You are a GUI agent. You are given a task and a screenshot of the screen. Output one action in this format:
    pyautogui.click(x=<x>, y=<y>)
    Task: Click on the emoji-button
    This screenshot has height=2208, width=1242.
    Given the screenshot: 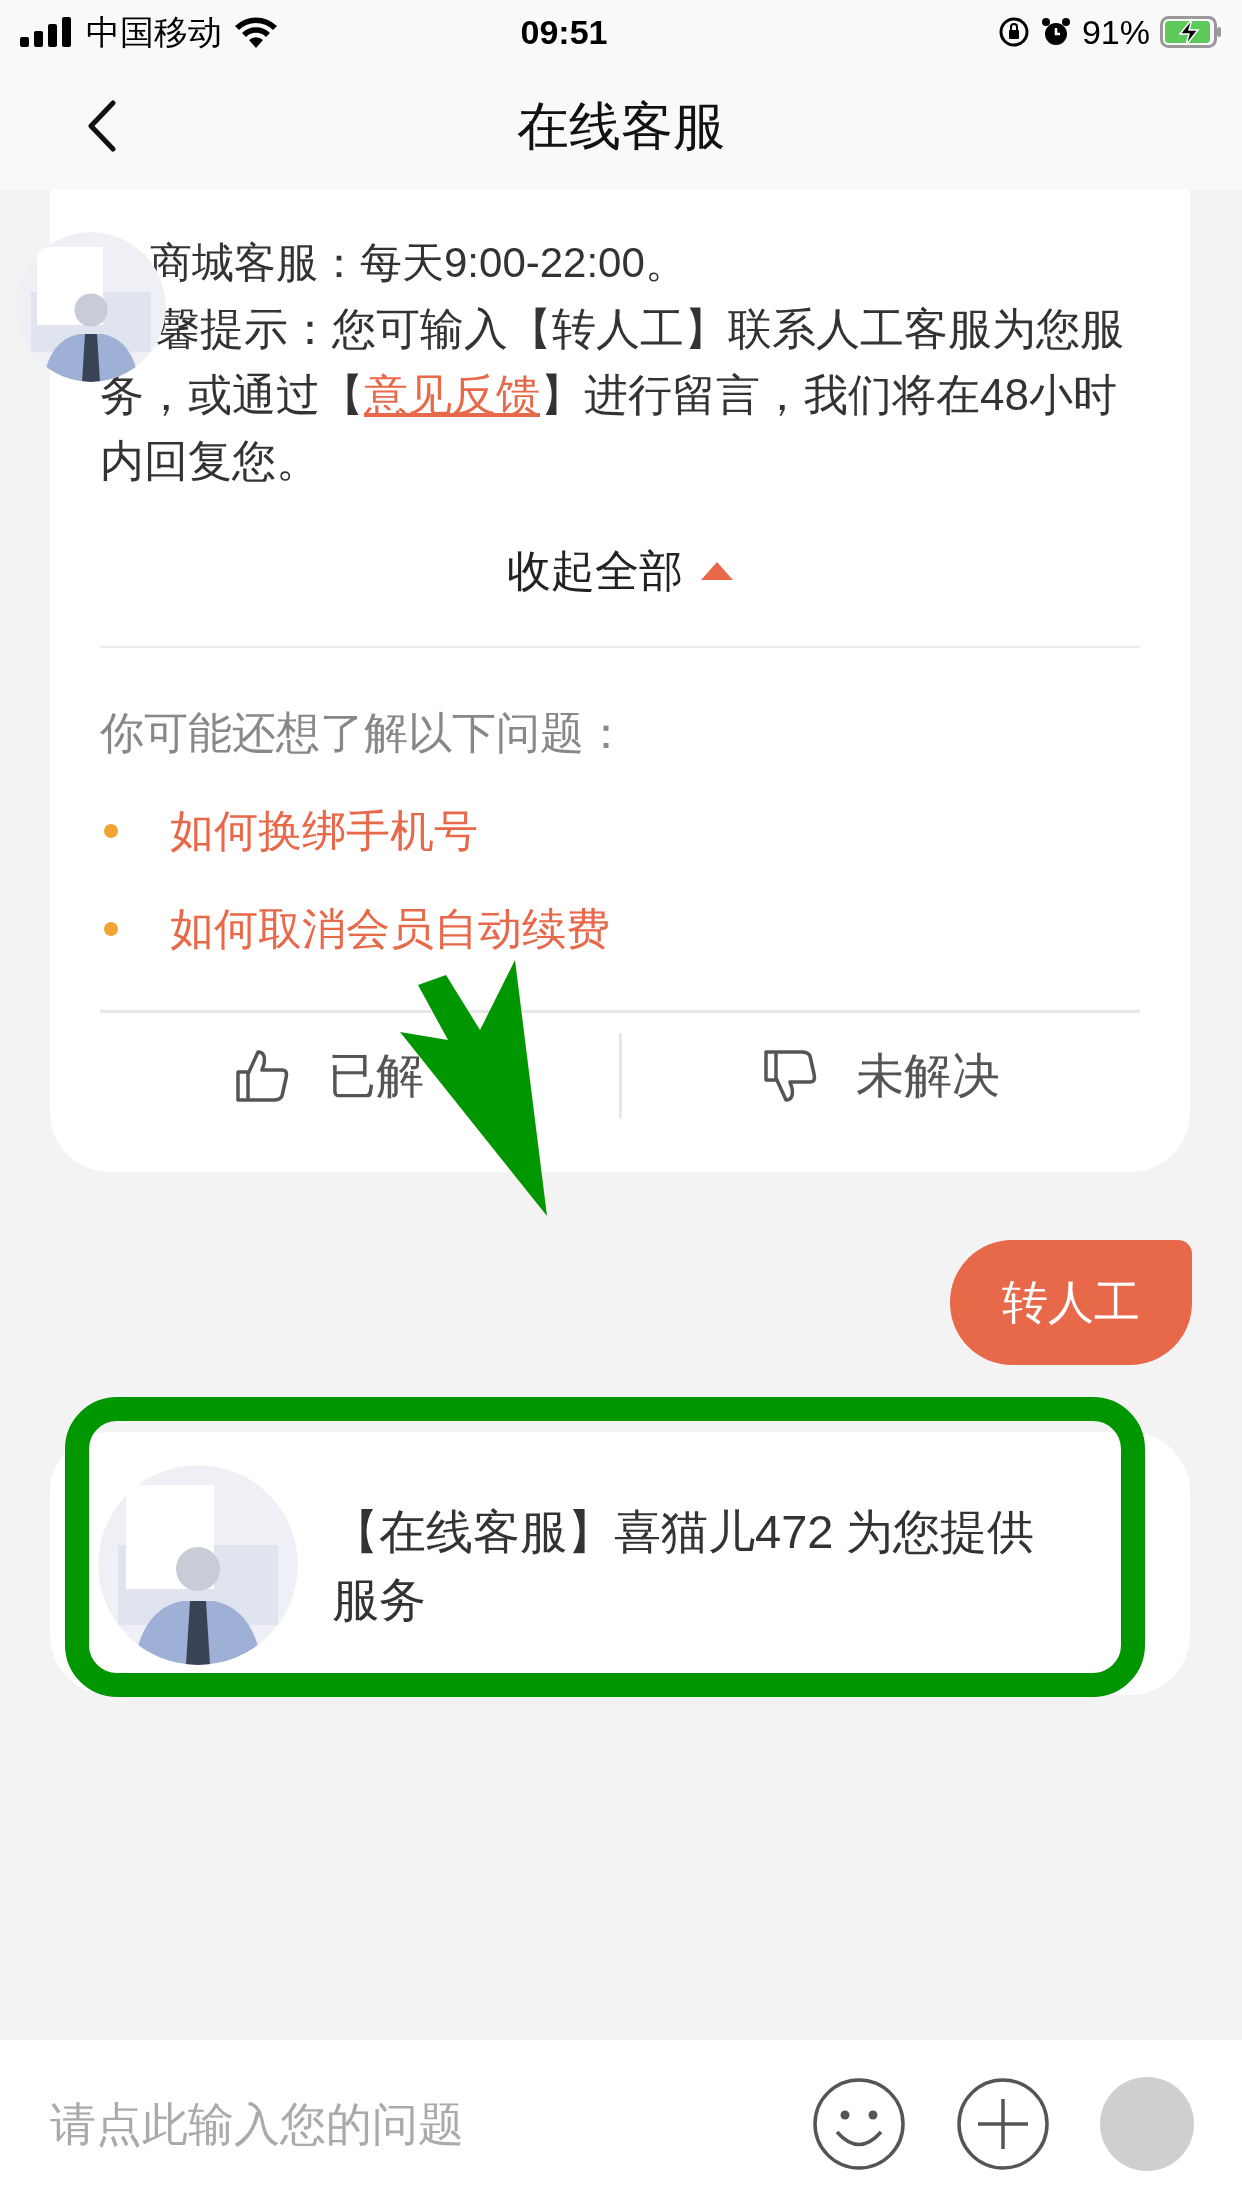 What is the action you would take?
    pyautogui.click(x=859, y=2124)
    